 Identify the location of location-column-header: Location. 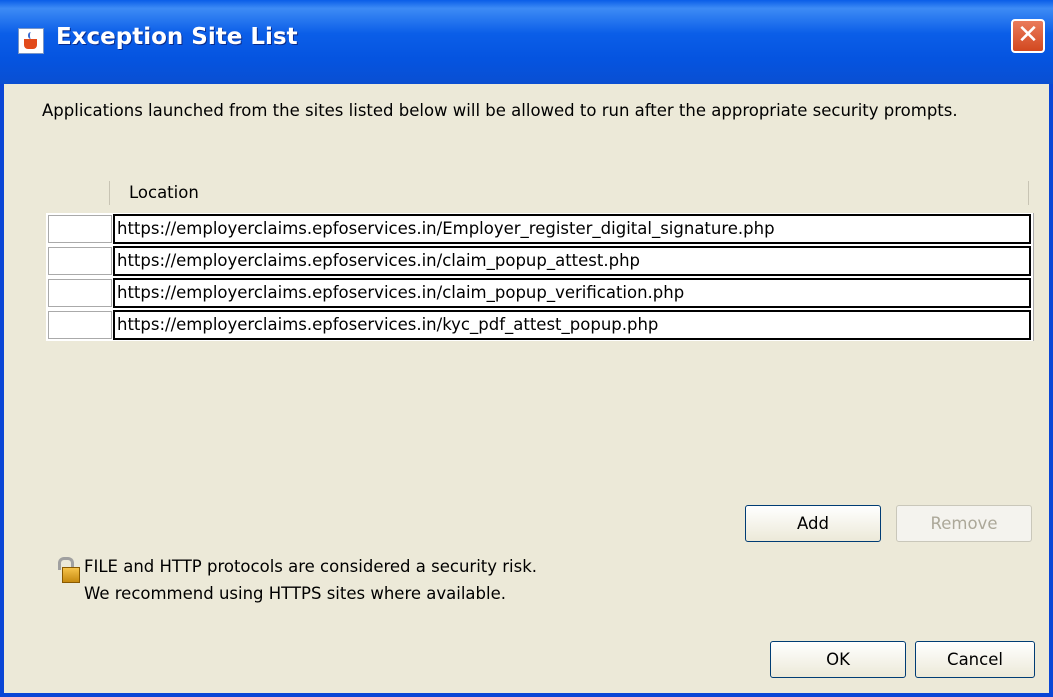
(164, 192).